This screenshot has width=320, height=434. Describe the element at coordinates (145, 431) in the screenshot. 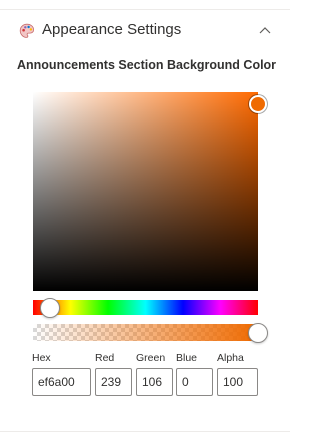

I see `bottom-divider` at that location.